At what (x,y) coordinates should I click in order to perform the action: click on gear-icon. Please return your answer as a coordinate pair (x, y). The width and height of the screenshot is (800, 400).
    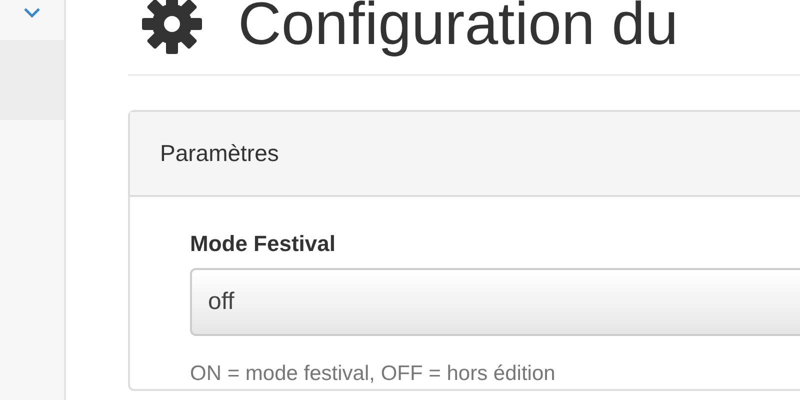
    Looking at the image, I should click on (172, 28).